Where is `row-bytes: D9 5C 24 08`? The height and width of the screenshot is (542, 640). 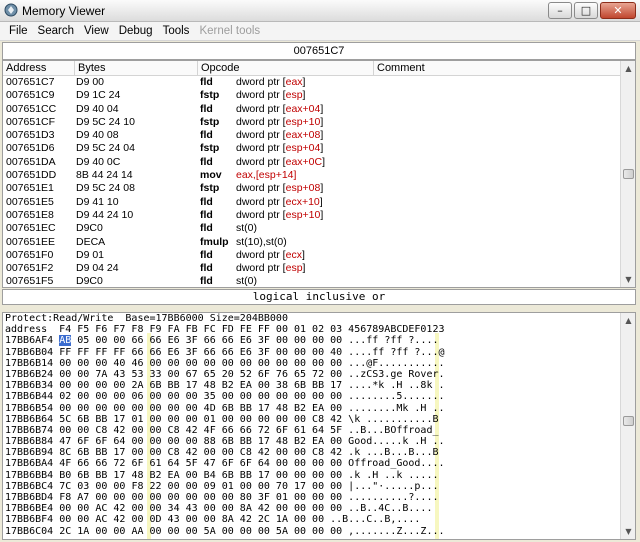 row-bytes: D9 5C 24 08 is located at coordinates (105, 188).